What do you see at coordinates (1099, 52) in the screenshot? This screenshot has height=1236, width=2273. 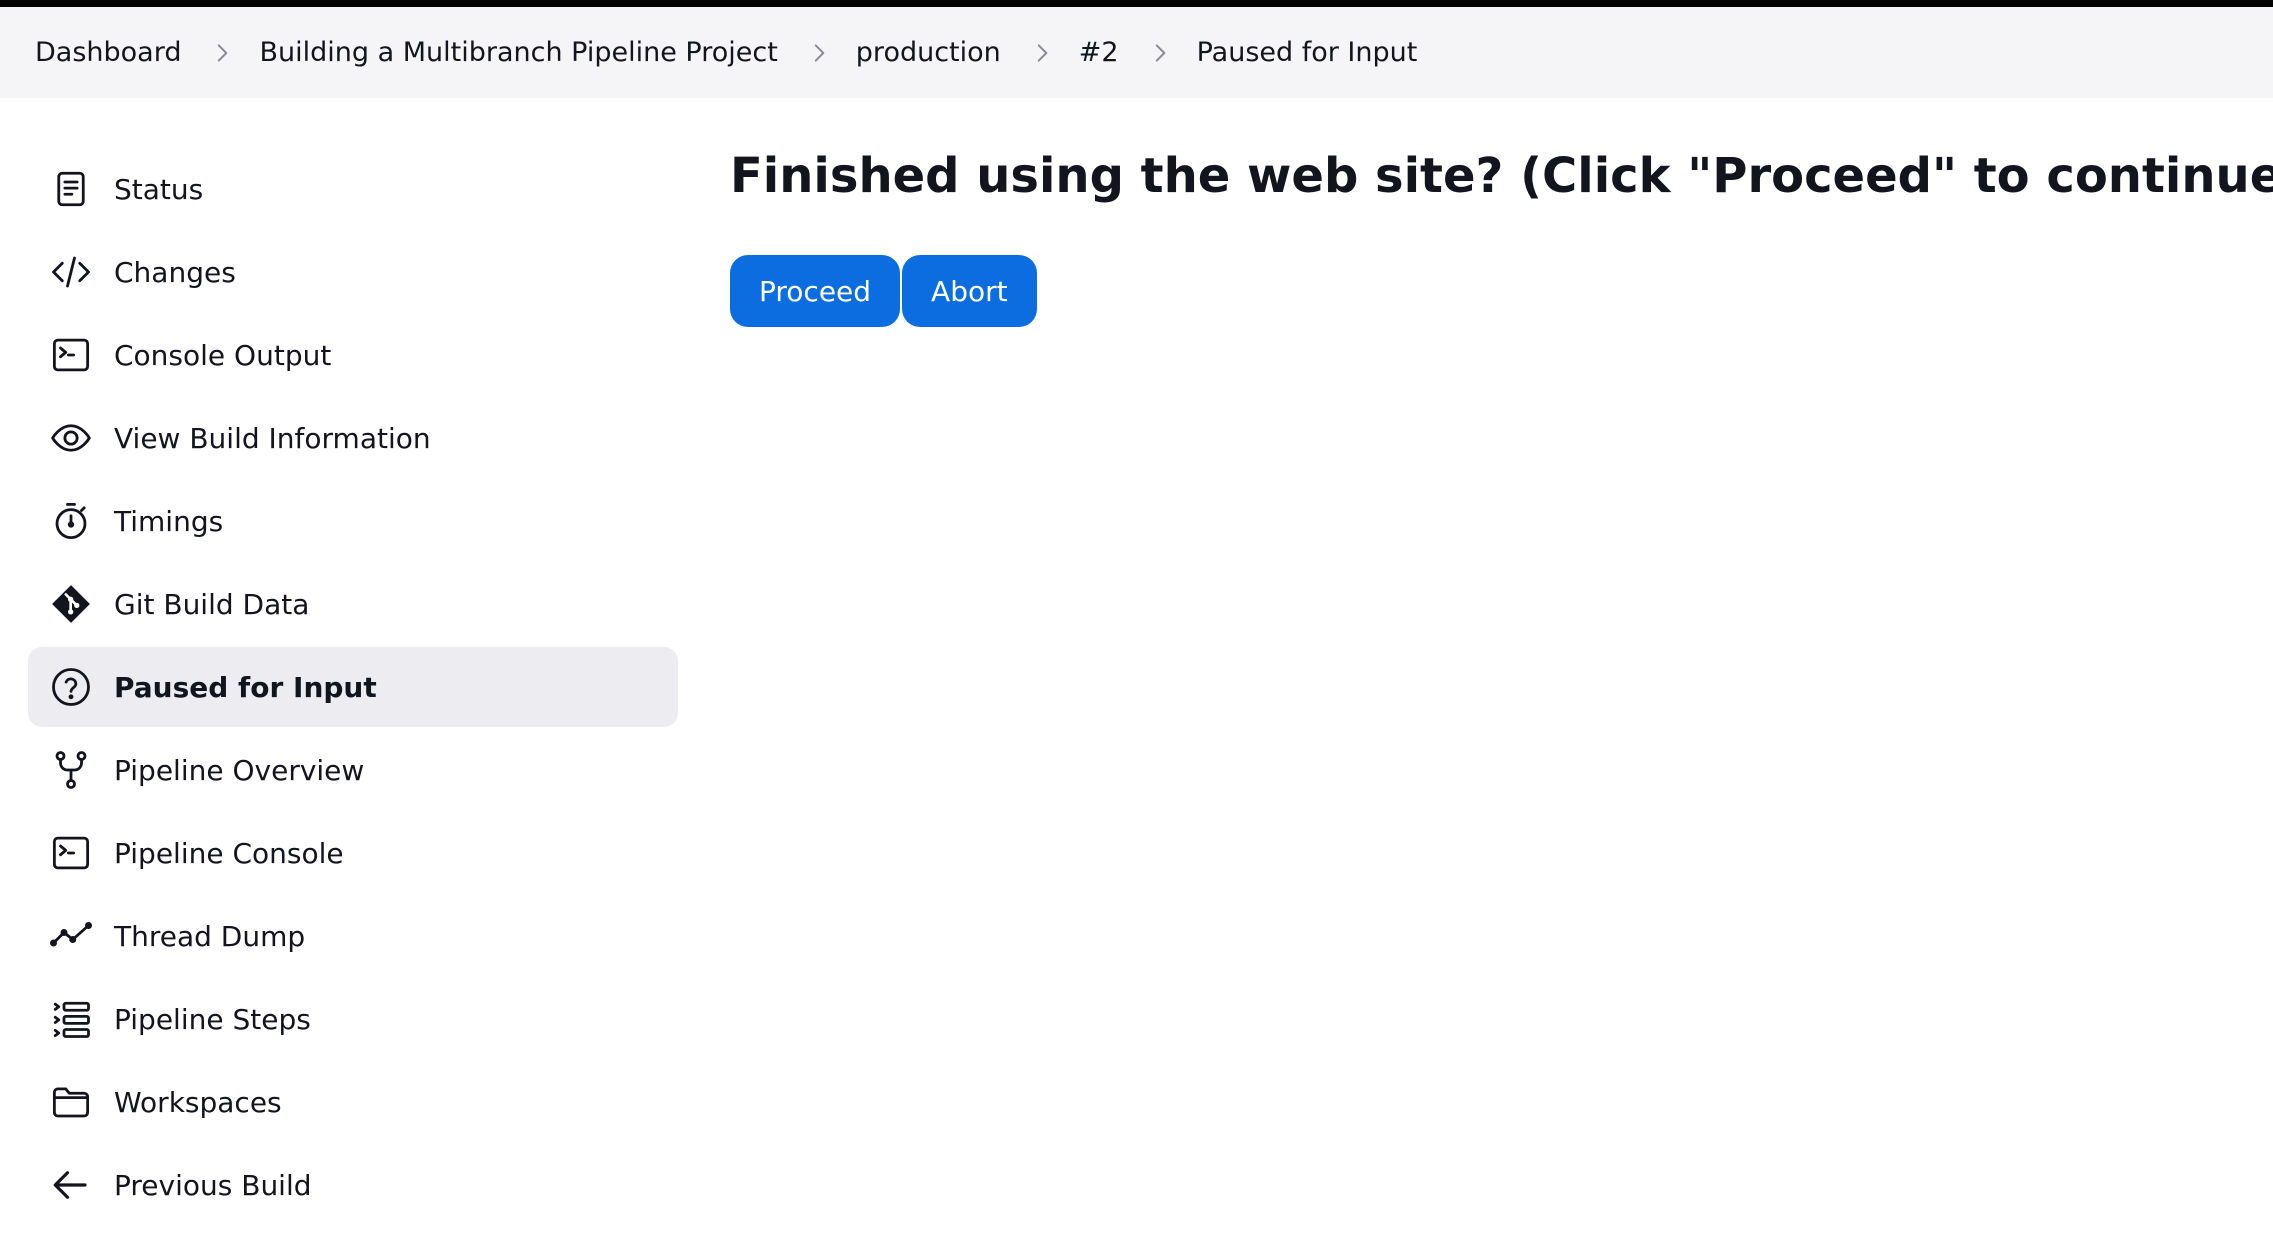 I see `breadcrumb-build: #2` at bounding box center [1099, 52].